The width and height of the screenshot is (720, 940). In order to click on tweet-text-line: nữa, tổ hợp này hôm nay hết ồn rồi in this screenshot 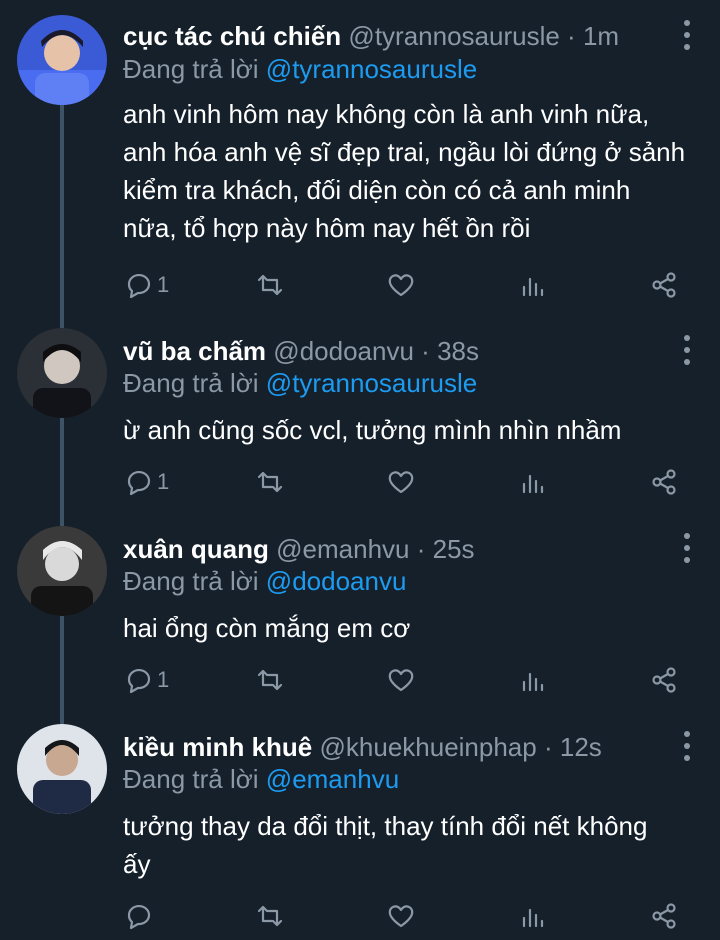, I will do `click(327, 228)`.